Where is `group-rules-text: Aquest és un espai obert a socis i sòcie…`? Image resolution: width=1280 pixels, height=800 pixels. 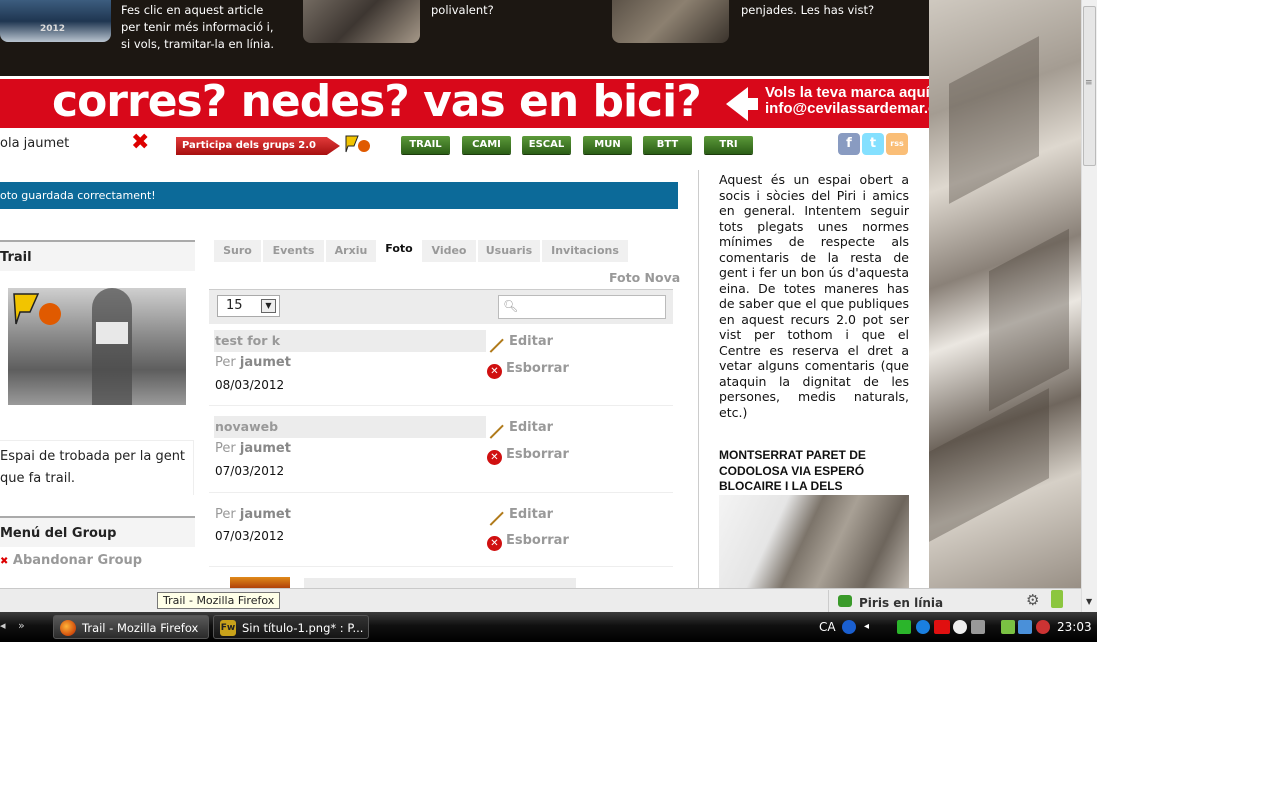 group-rules-text: Aquest és un espai obert a socis i sòcie… is located at coordinates (814, 296).